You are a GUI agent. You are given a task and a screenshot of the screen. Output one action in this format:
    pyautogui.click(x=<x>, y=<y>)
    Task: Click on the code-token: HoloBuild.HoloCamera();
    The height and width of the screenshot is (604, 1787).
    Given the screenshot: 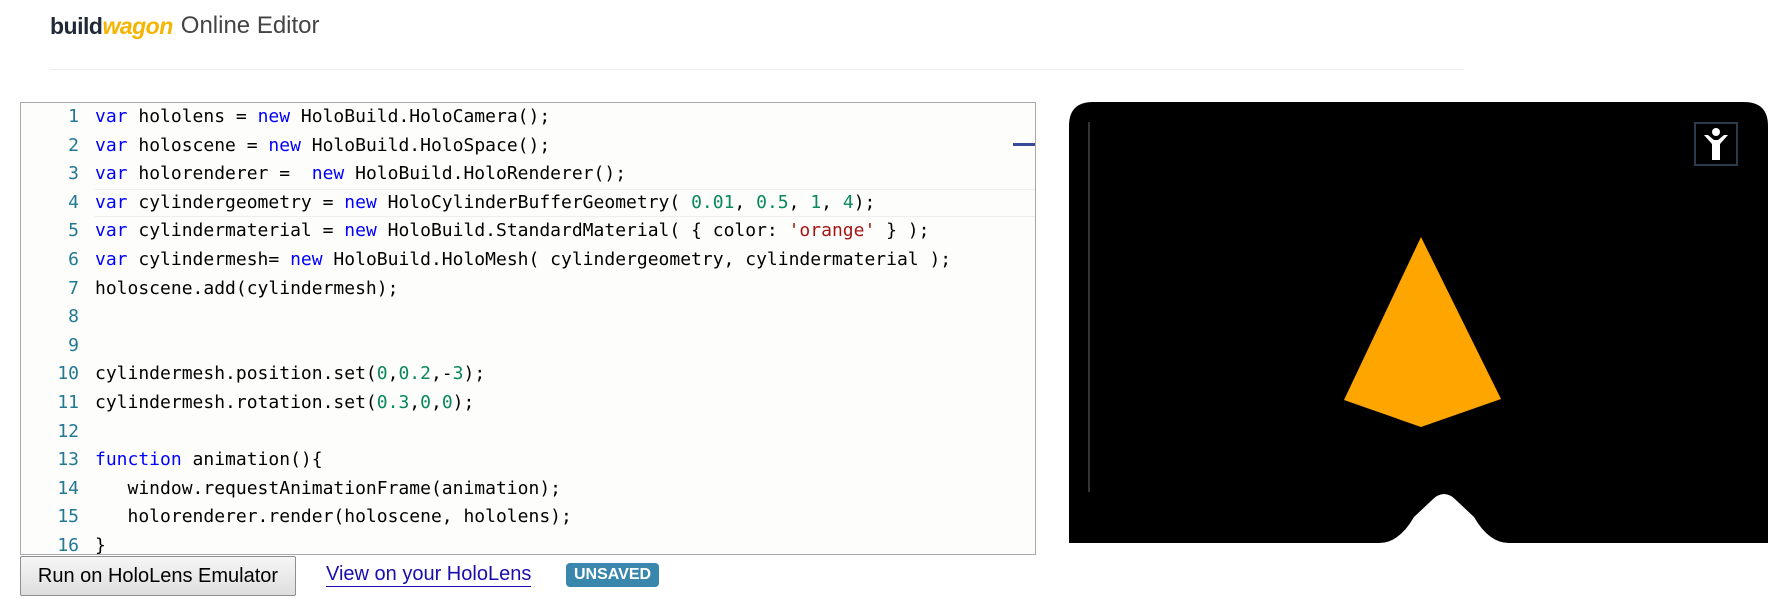 What is the action you would take?
    pyautogui.click(x=420, y=116)
    